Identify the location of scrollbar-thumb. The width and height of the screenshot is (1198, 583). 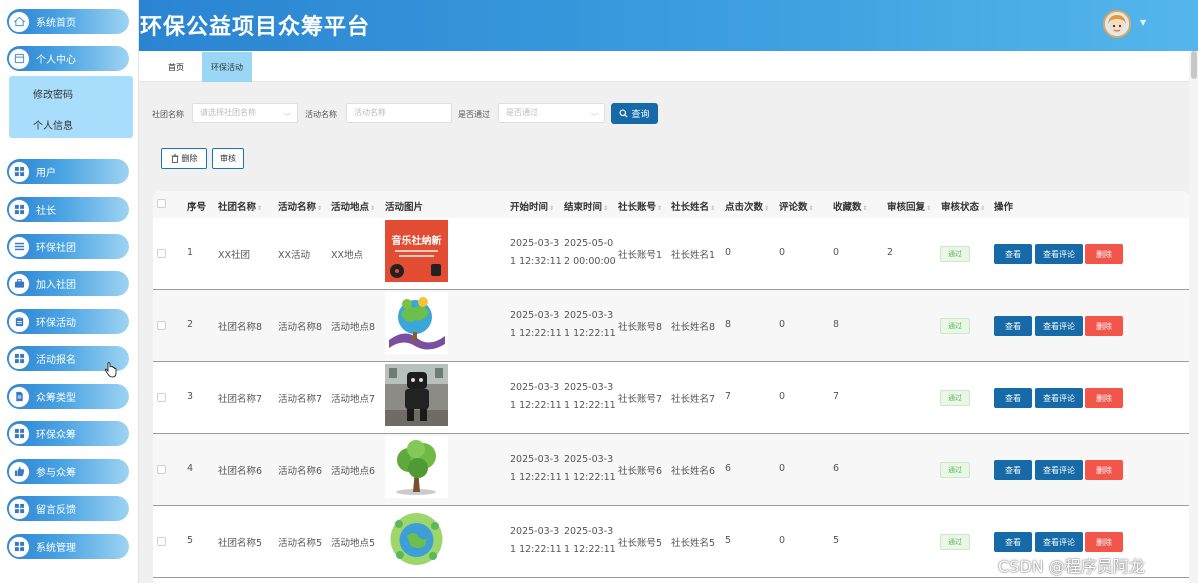
(1194, 65).